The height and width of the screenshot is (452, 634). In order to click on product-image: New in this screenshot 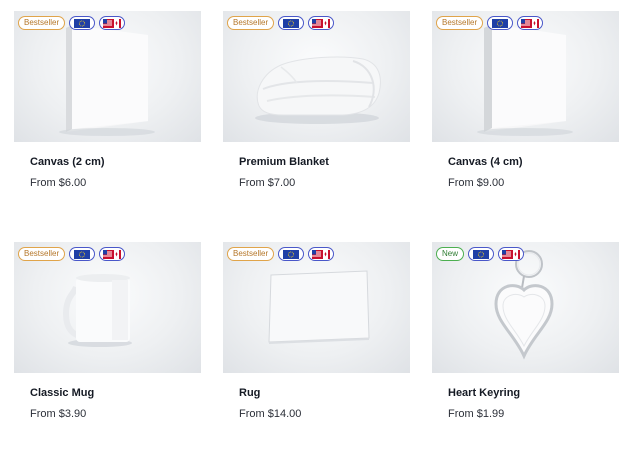, I will do `click(525, 307)`.